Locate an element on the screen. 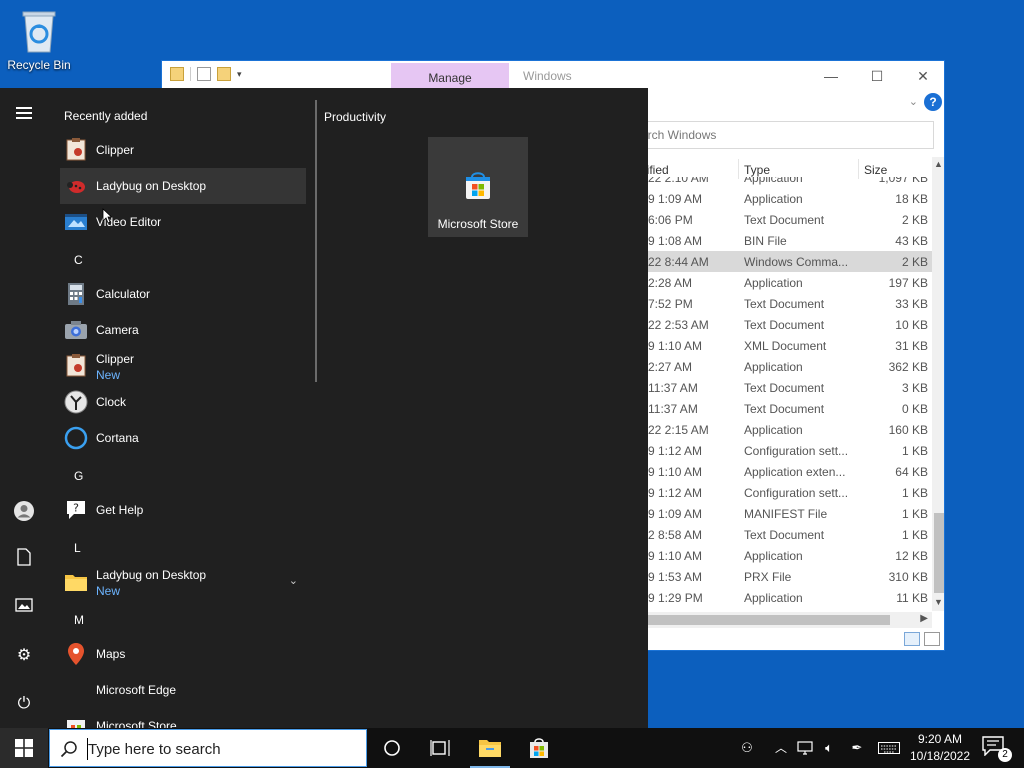  table-row: 9 1:10 AM Application 12 KB is located at coordinates (782, 555).